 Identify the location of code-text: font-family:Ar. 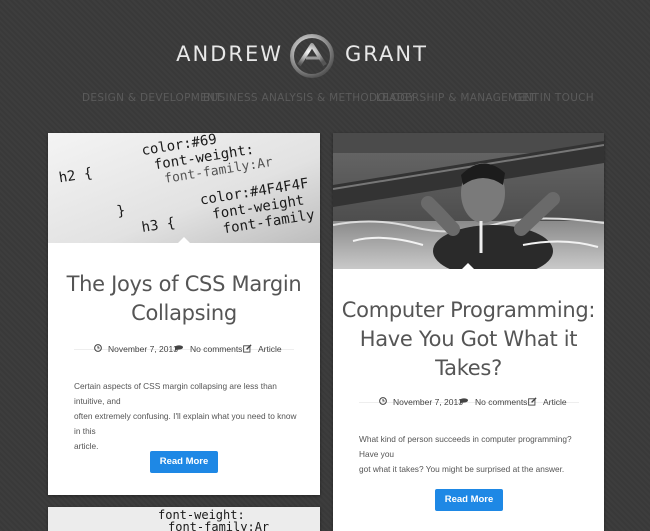
(218, 525).